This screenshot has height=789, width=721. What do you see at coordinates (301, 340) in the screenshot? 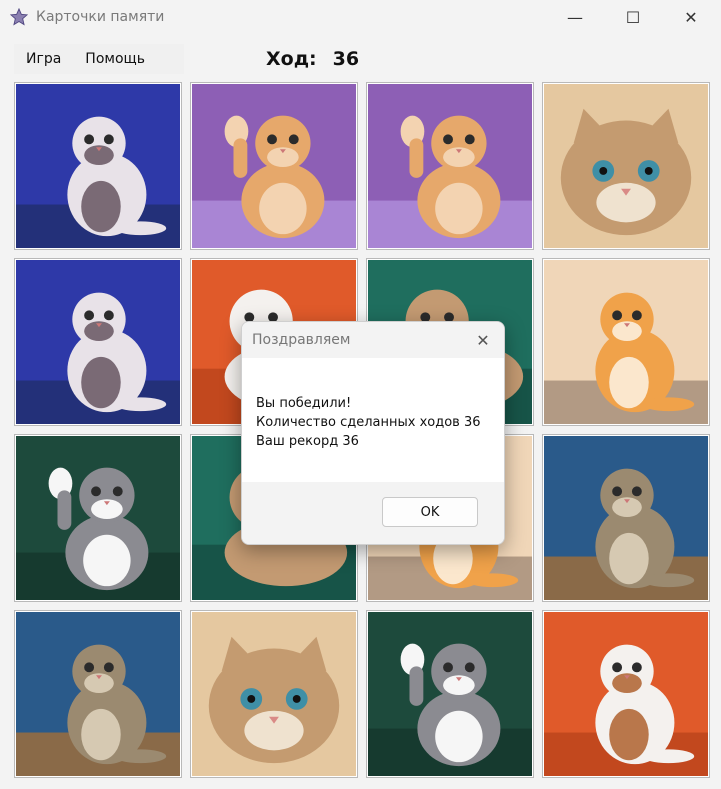
I see `dialog-title: Поздравляем` at bounding box center [301, 340].